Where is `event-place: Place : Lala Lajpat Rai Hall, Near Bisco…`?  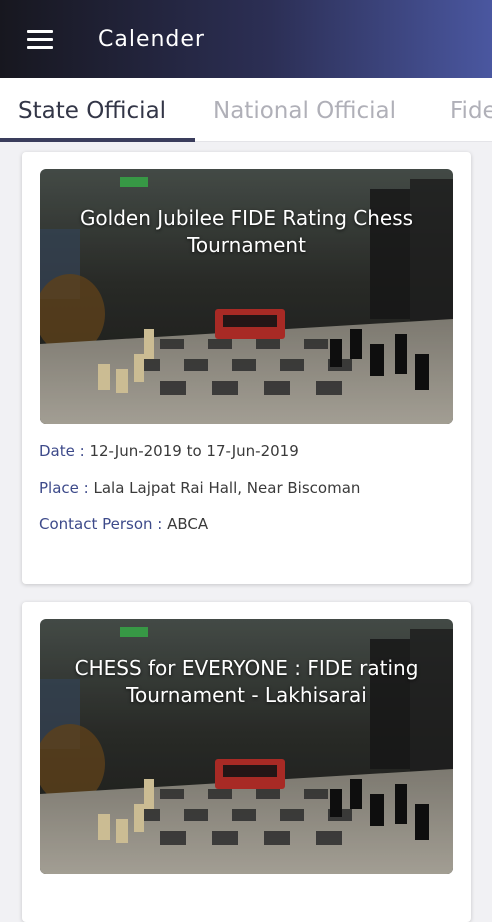 event-place: Place : Lala Lajpat Rai Hall, Near Bisco… is located at coordinates (200, 488).